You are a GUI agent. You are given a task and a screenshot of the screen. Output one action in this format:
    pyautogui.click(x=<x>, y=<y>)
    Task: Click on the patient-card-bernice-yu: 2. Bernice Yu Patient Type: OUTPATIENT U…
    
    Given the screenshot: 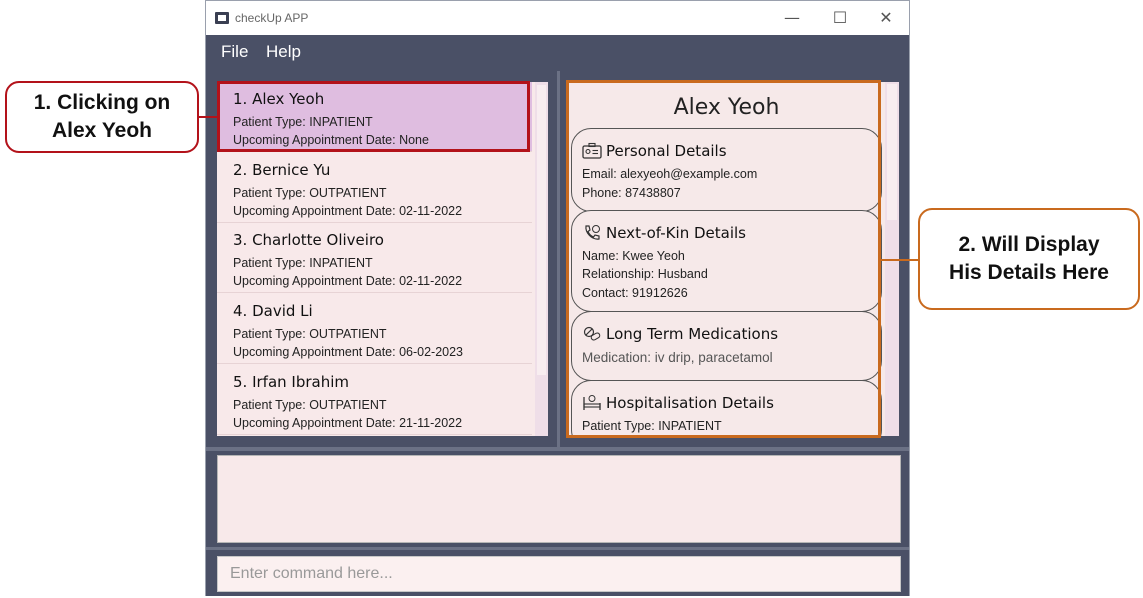 What is the action you would take?
    pyautogui.click(x=374, y=188)
    